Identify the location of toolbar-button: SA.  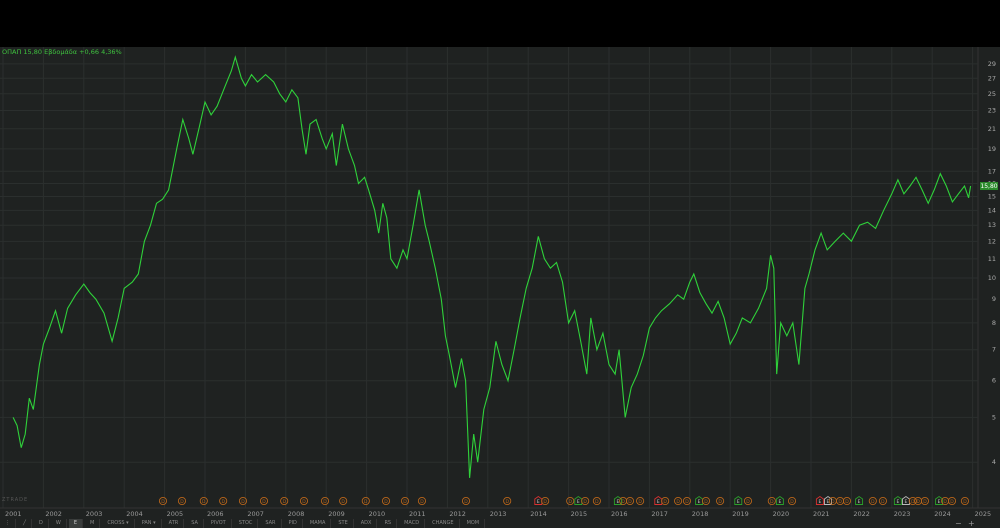
(195, 523).